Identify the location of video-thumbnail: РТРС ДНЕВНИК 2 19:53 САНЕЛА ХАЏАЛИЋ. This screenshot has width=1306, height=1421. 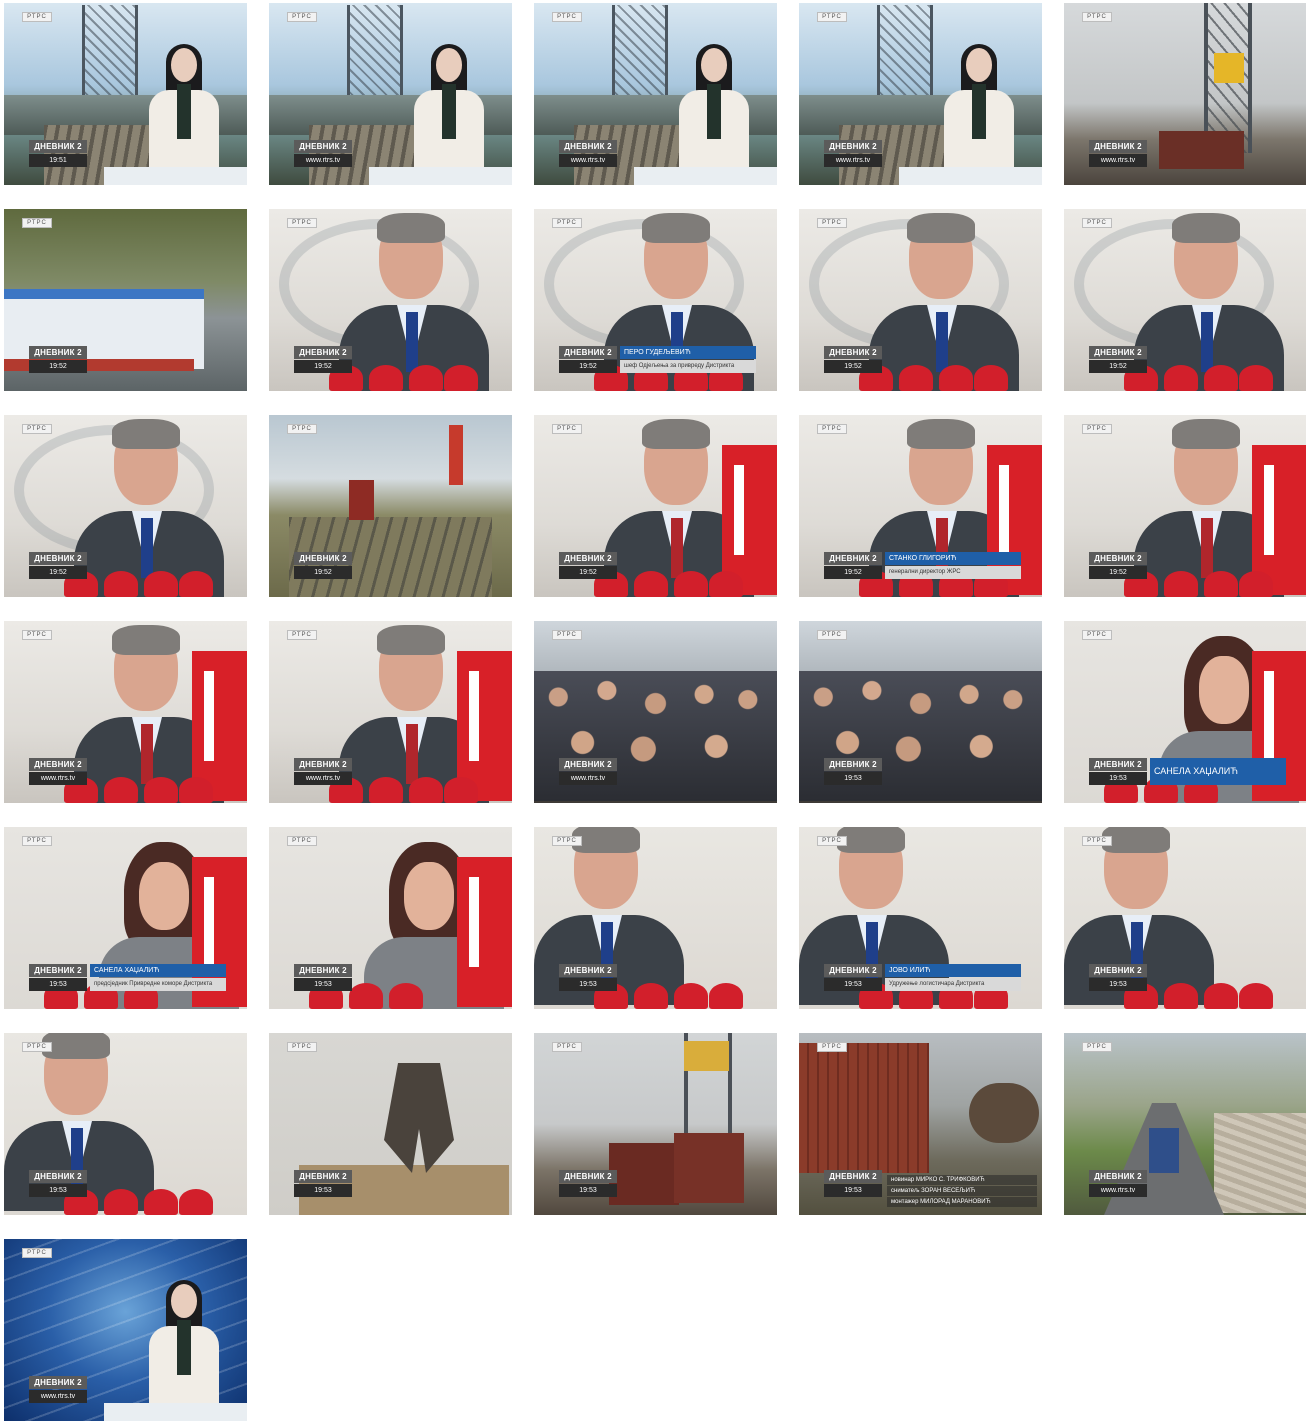
(1185, 712).